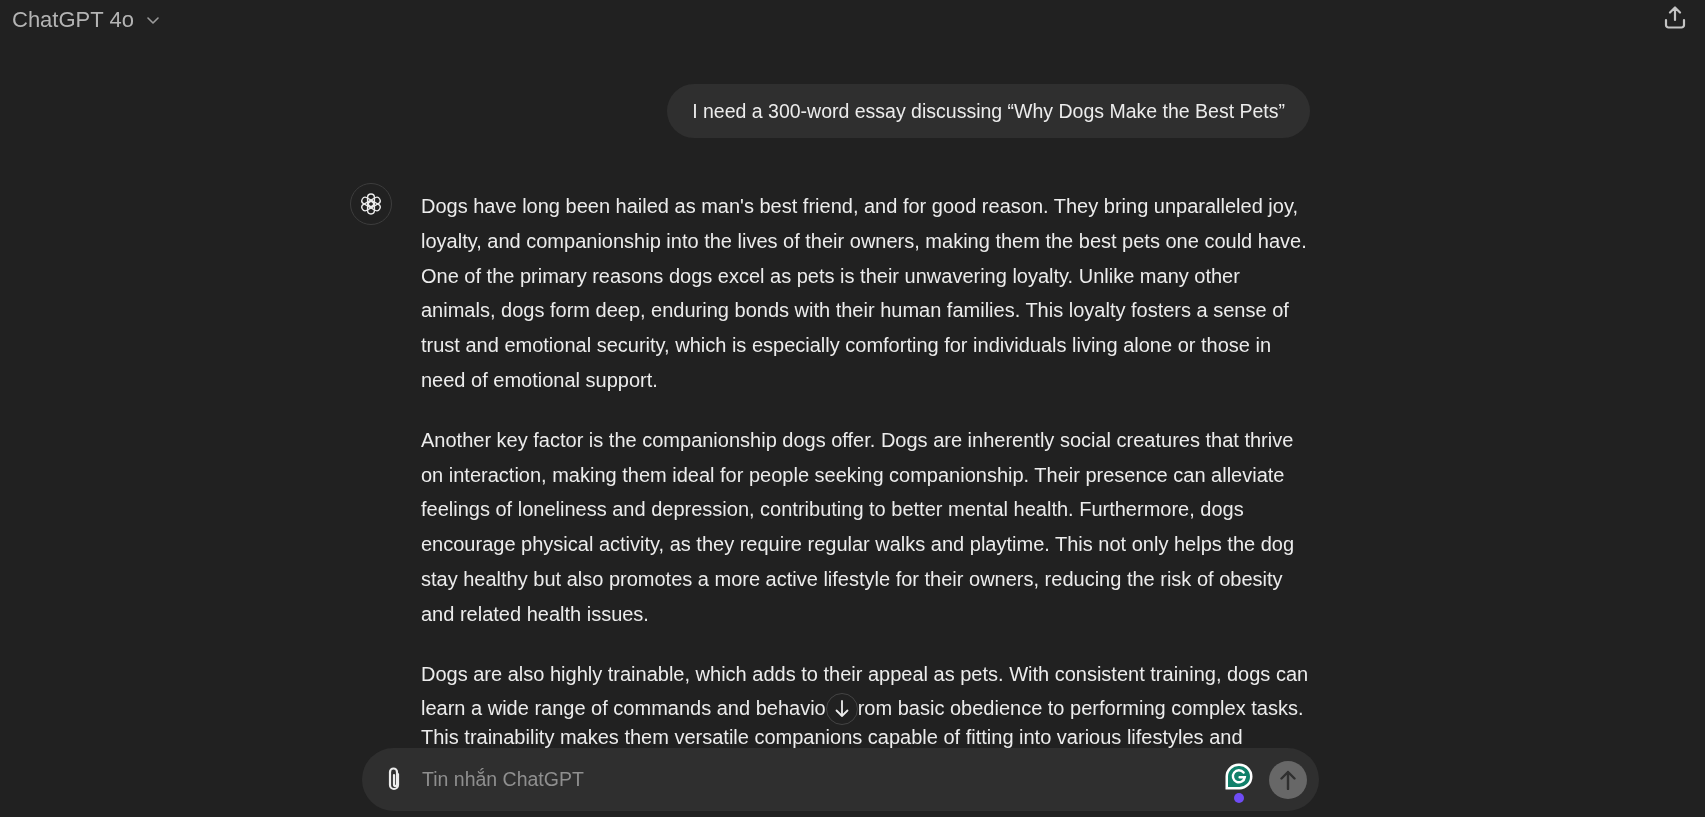  I want to click on arrow-up-icon, so click(1288, 779).